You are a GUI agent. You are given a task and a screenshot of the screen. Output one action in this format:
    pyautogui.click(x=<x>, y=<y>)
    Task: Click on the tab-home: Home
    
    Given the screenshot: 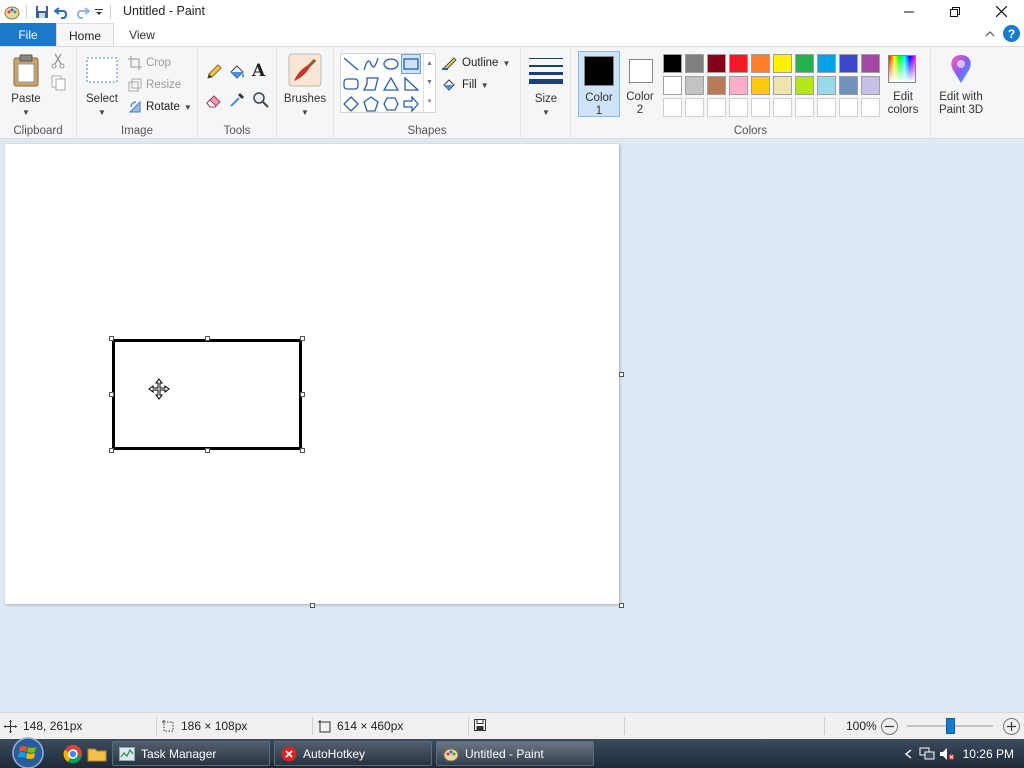 What is the action you would take?
    pyautogui.click(x=85, y=35)
    